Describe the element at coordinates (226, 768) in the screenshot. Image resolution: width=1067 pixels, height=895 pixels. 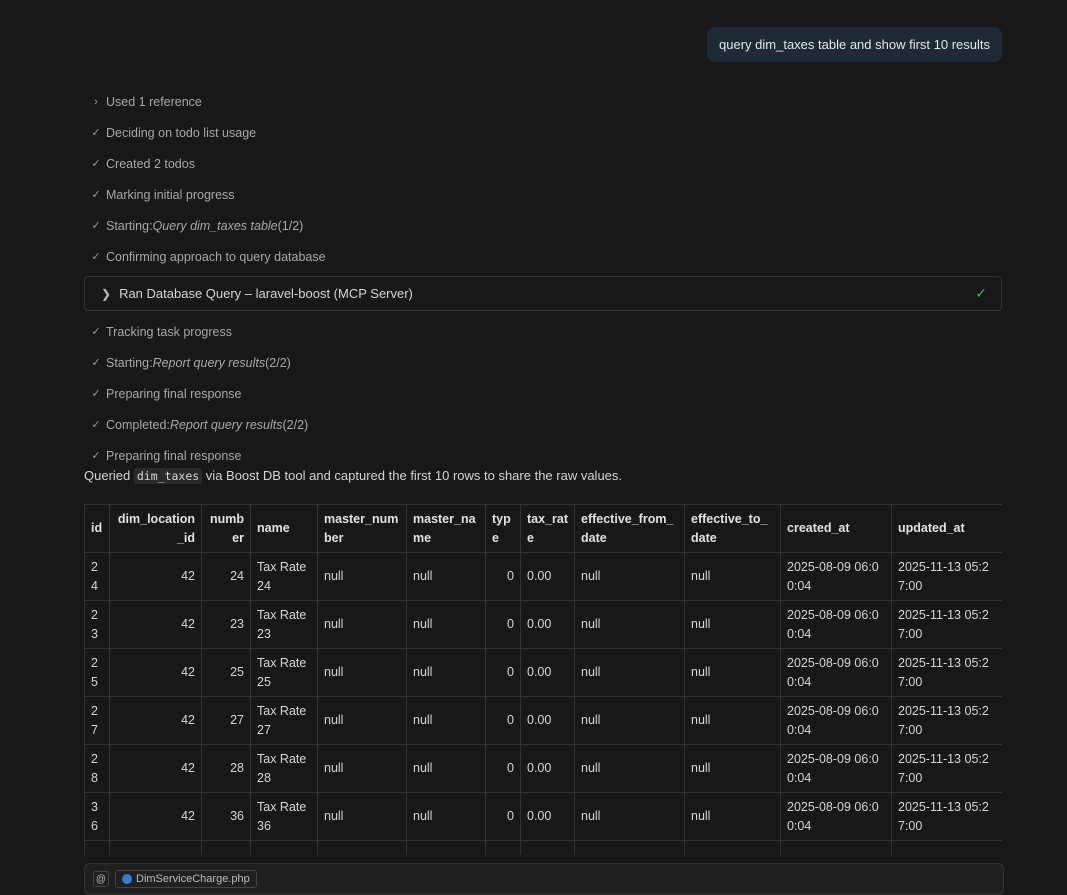
I see `table-cell: 28` at that location.